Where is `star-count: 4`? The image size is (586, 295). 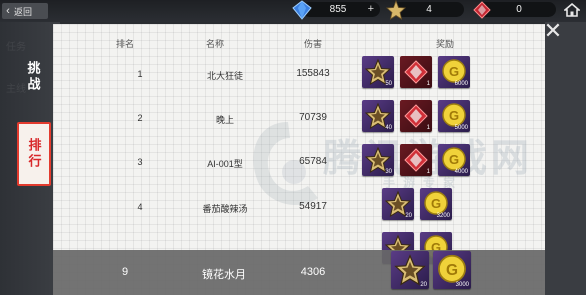 star-count: 4 is located at coordinates (429, 9).